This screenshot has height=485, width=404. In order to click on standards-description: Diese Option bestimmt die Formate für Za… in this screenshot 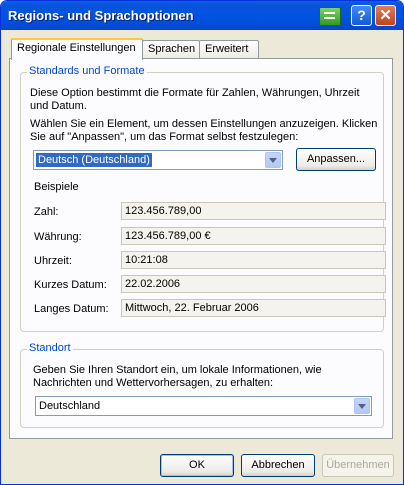, I will do `click(195, 99)`.